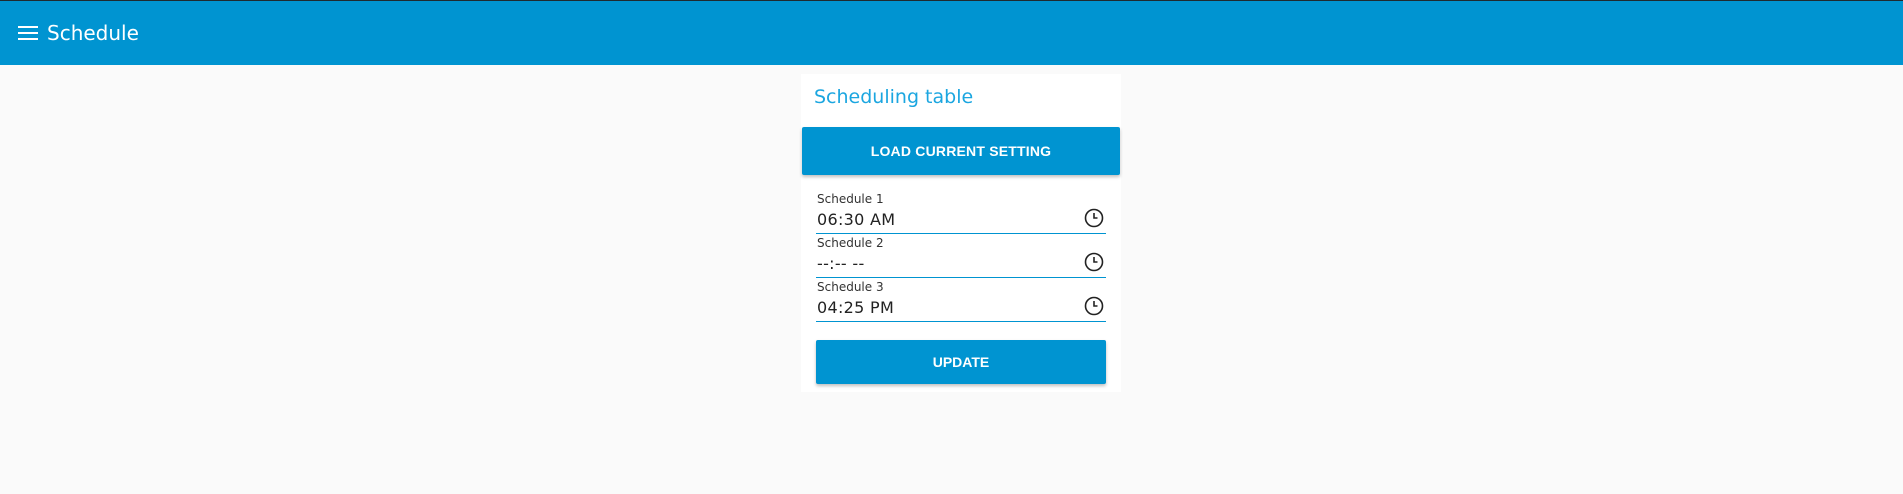  I want to click on schedule-2-label: Schedule 2, so click(850, 243).